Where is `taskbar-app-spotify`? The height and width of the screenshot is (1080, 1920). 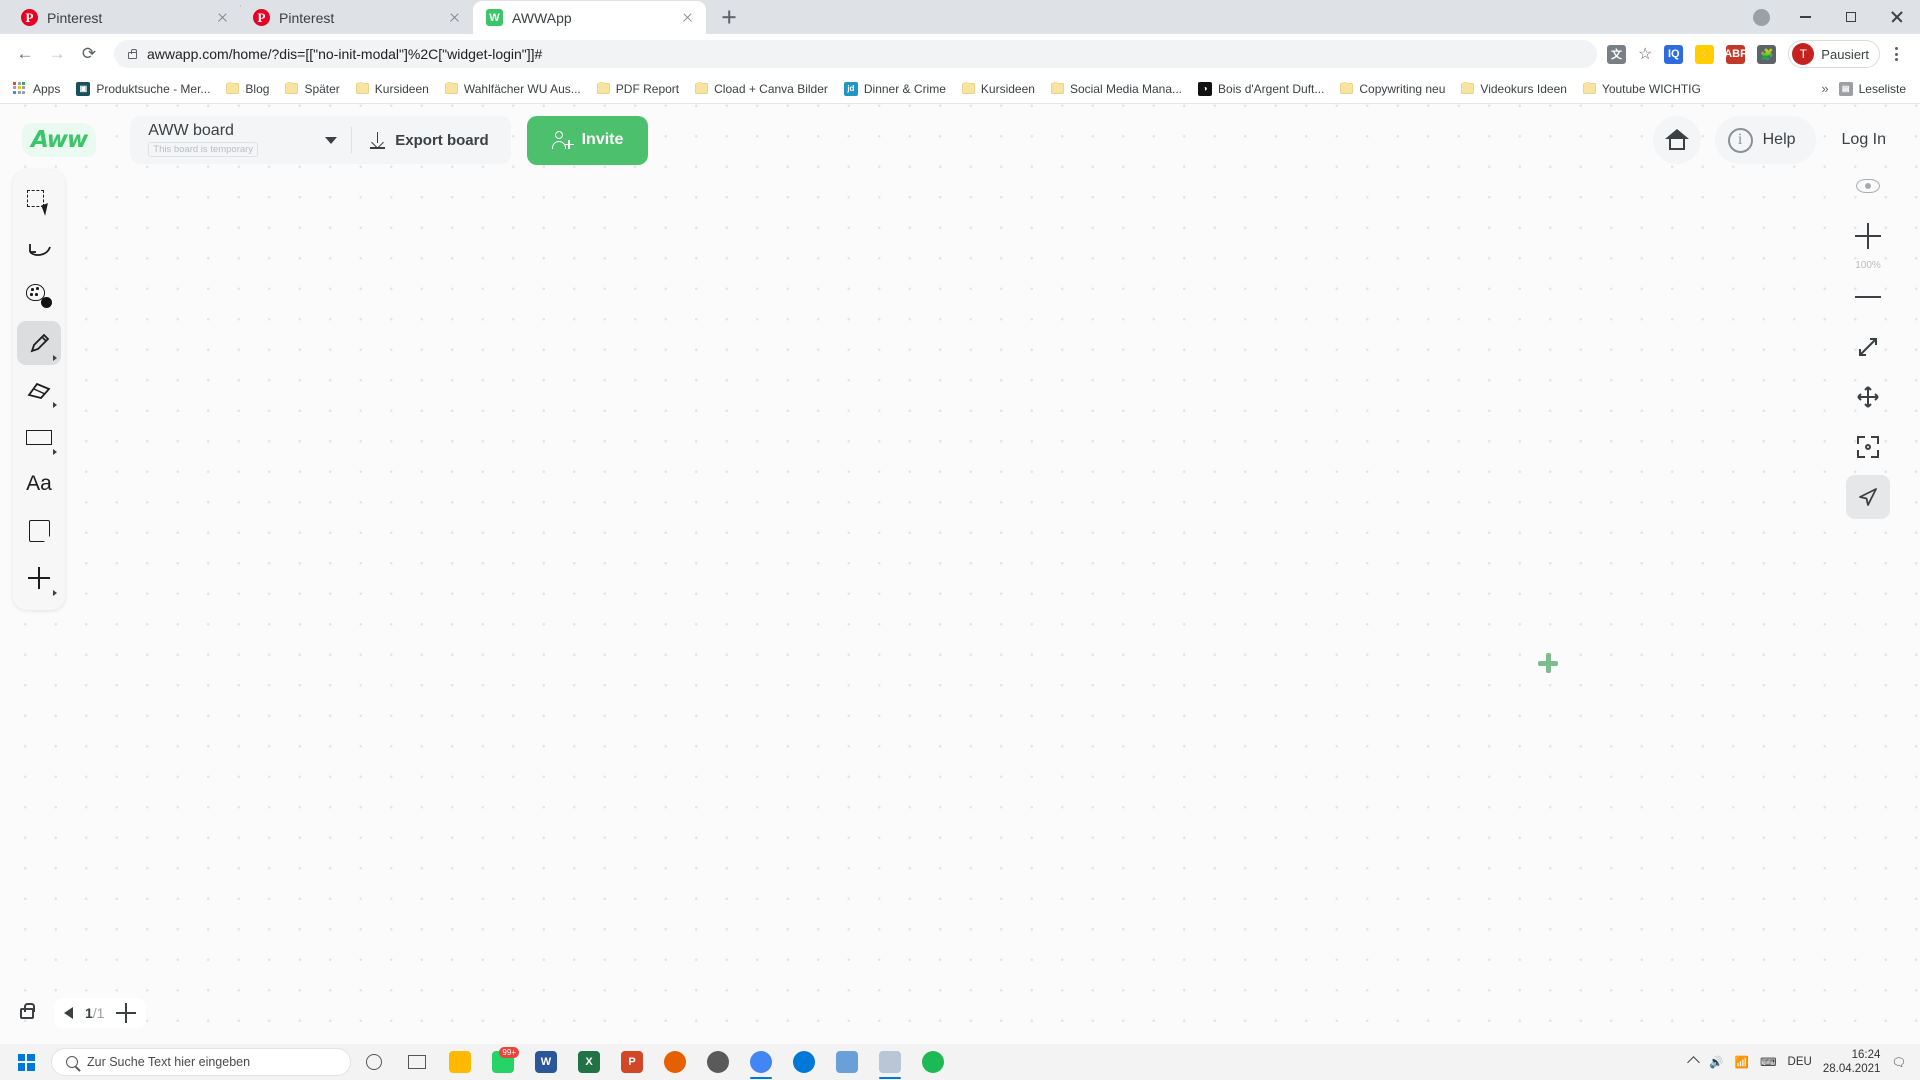 taskbar-app-spotify is located at coordinates (933, 1062).